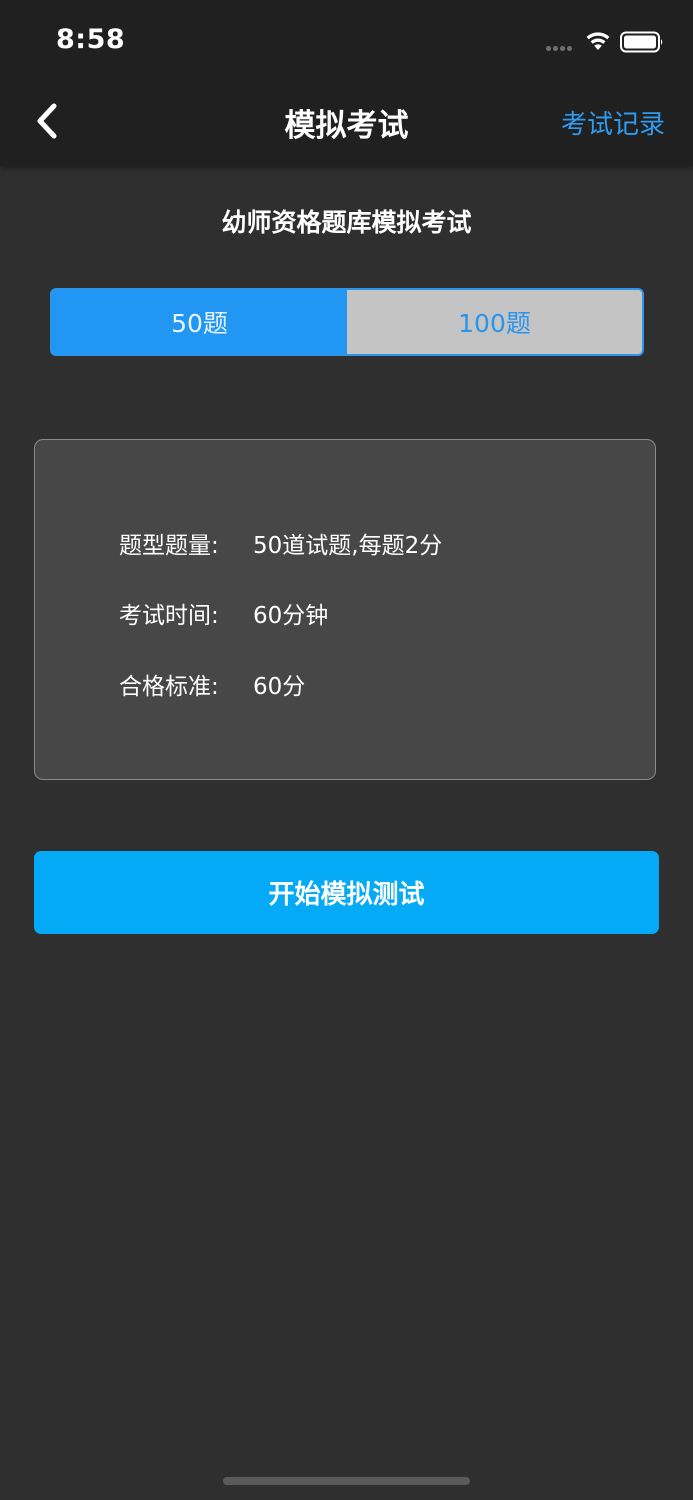 The image size is (693, 1500). Describe the element at coordinates (291, 616) in the screenshot. I see `info-value: 60分钟` at that location.